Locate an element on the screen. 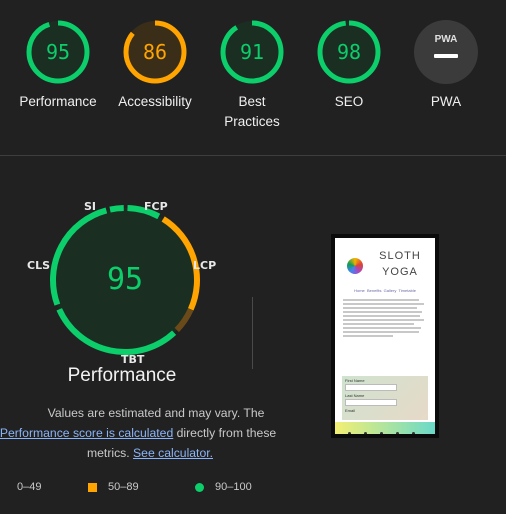  gauge-label: Accessibility is located at coordinates (155, 101).